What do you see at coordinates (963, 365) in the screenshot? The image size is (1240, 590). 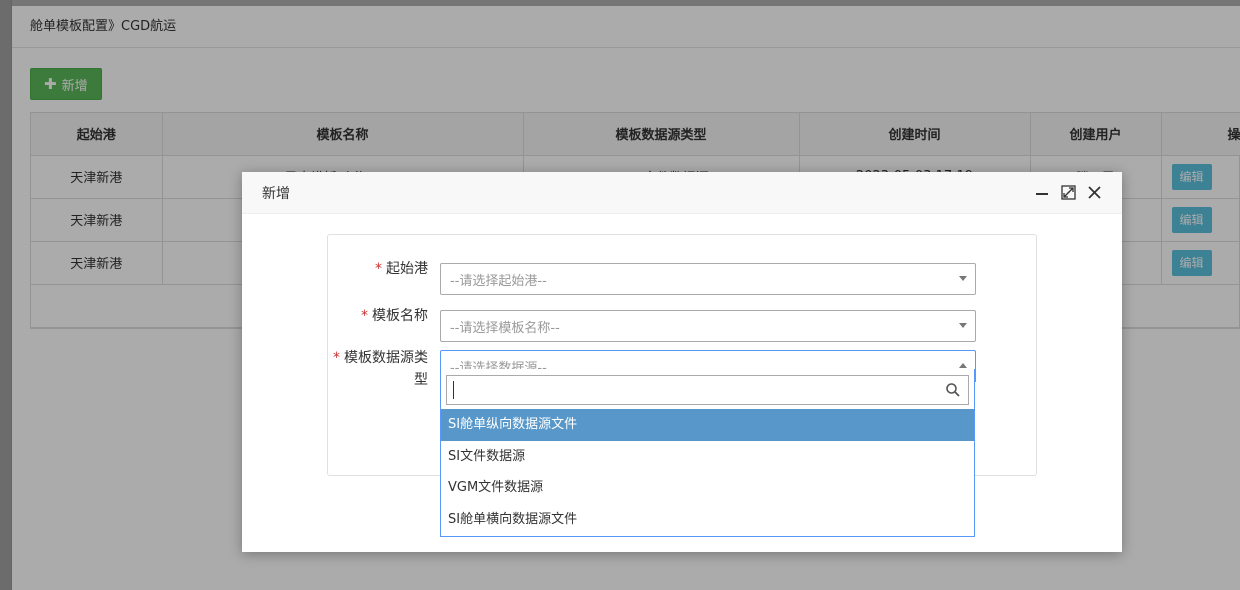 I see `chevron-up-icon` at bounding box center [963, 365].